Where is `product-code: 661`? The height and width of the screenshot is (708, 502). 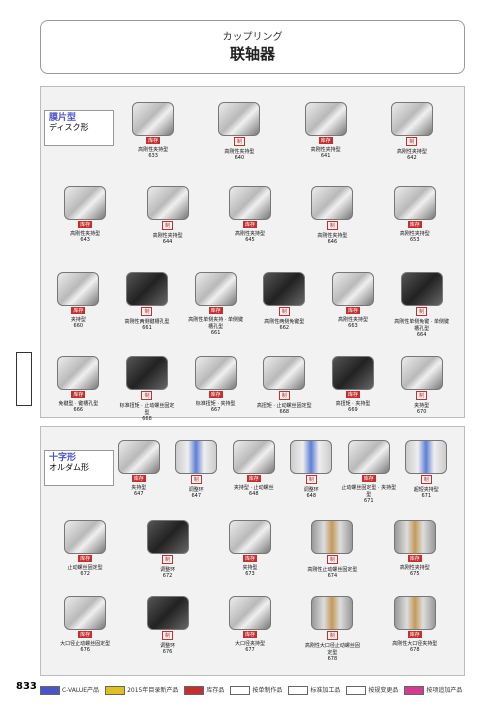
product-code: 661 is located at coordinates (147, 328).